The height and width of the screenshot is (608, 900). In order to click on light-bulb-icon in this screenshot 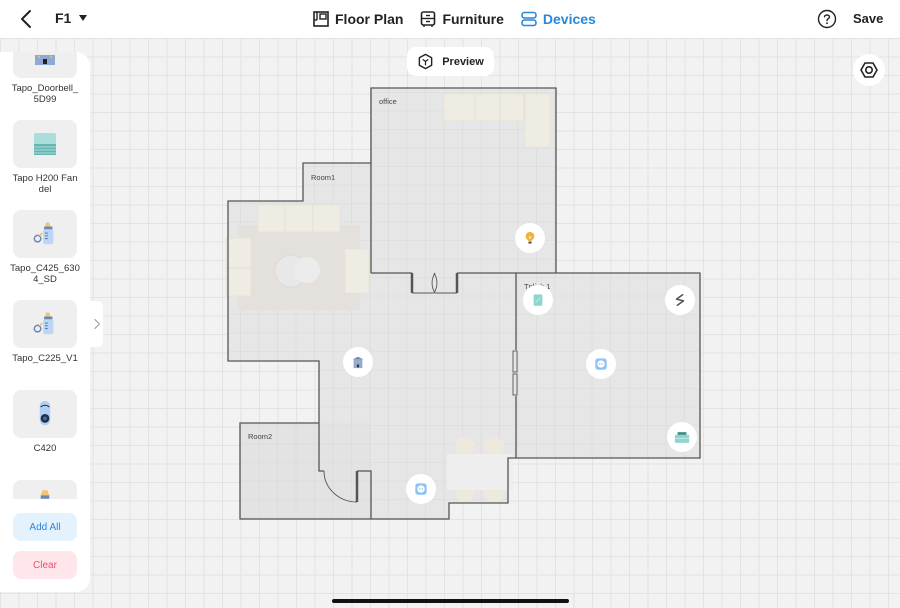, I will do `click(530, 237)`.